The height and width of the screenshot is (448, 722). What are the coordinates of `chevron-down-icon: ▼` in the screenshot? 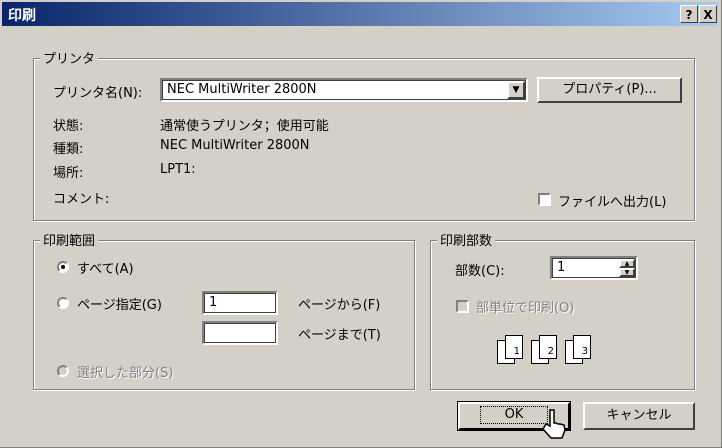 It's located at (516, 90).